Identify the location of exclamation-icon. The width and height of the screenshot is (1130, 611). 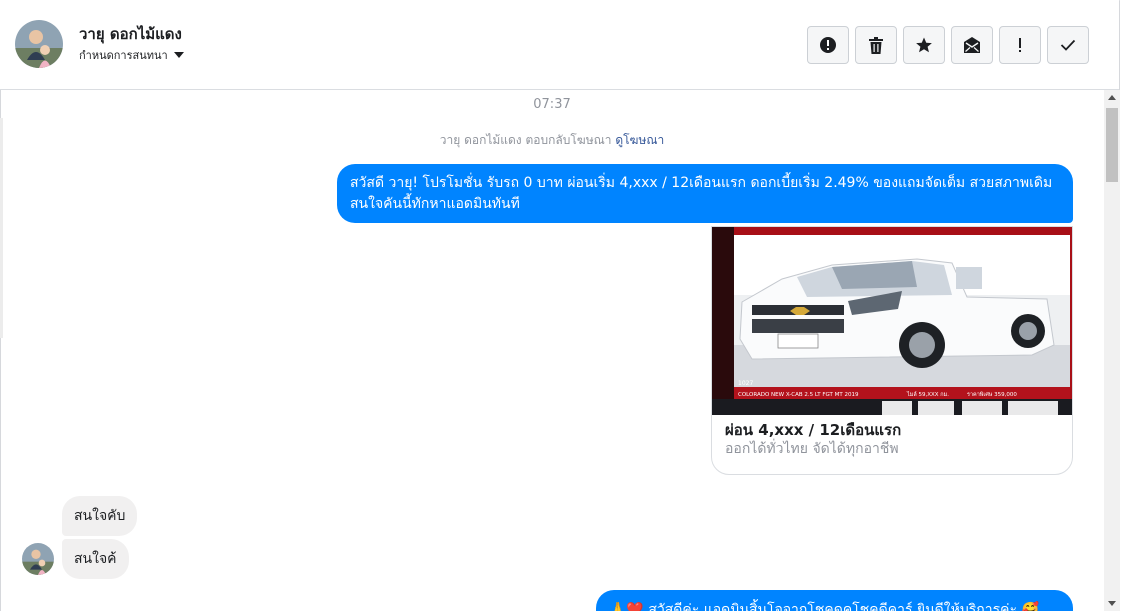
(1020, 45).